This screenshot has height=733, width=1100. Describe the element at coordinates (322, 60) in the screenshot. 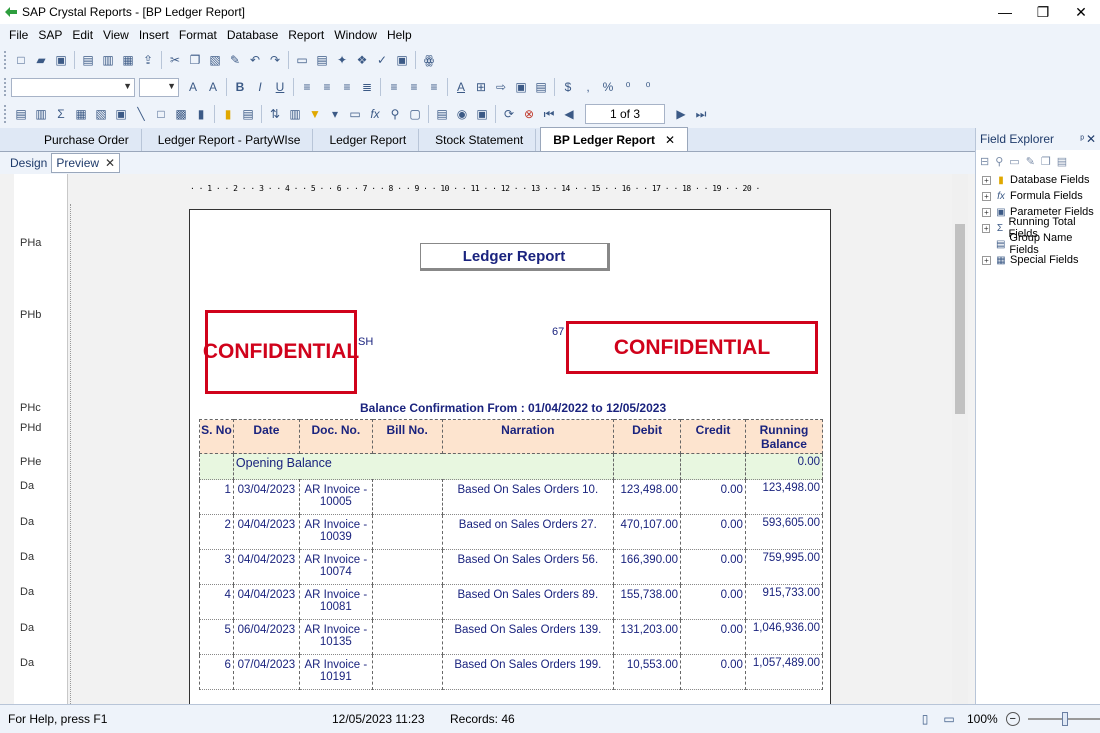

I see `report-explorer-icon: ▤` at that location.